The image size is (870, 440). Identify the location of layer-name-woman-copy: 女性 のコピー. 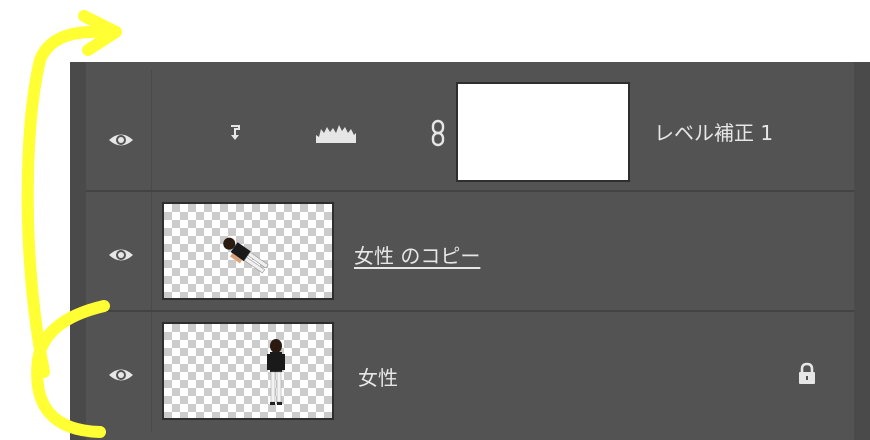
(417, 254).